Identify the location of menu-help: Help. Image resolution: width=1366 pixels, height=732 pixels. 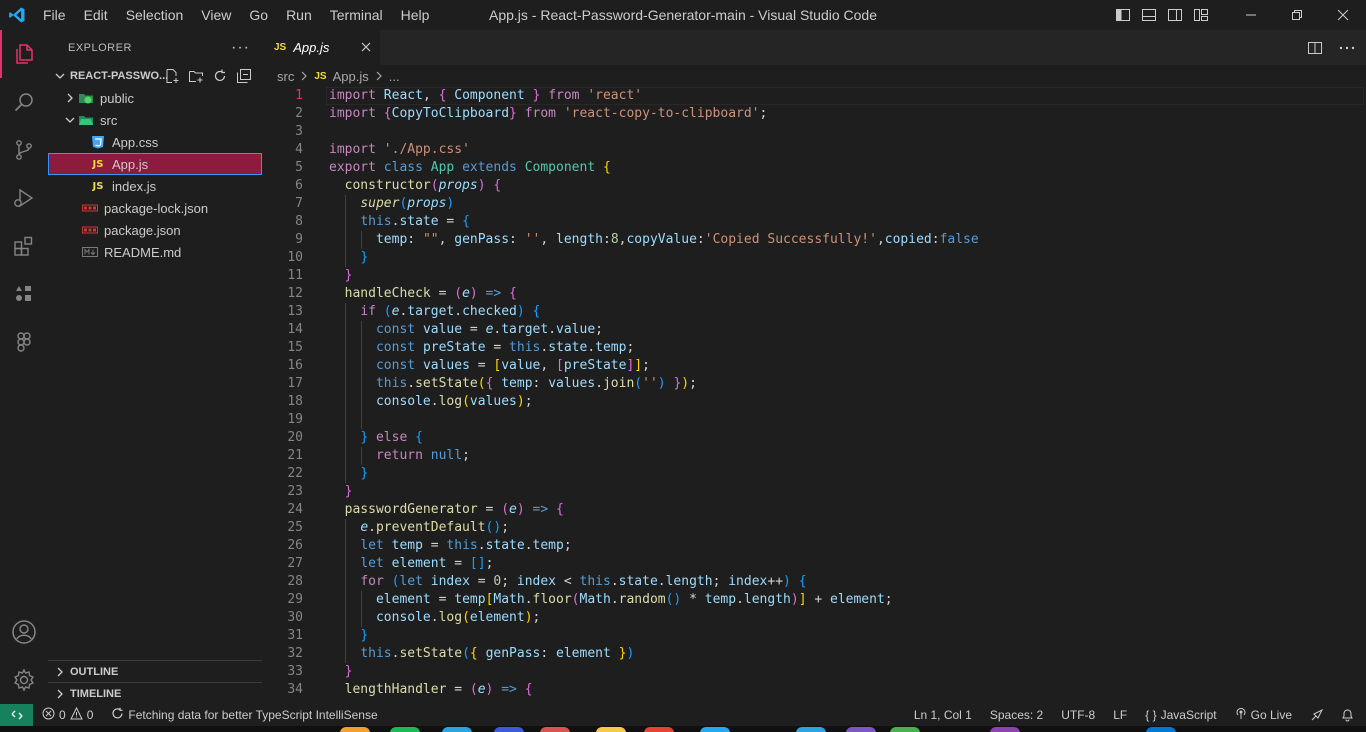
(415, 15).